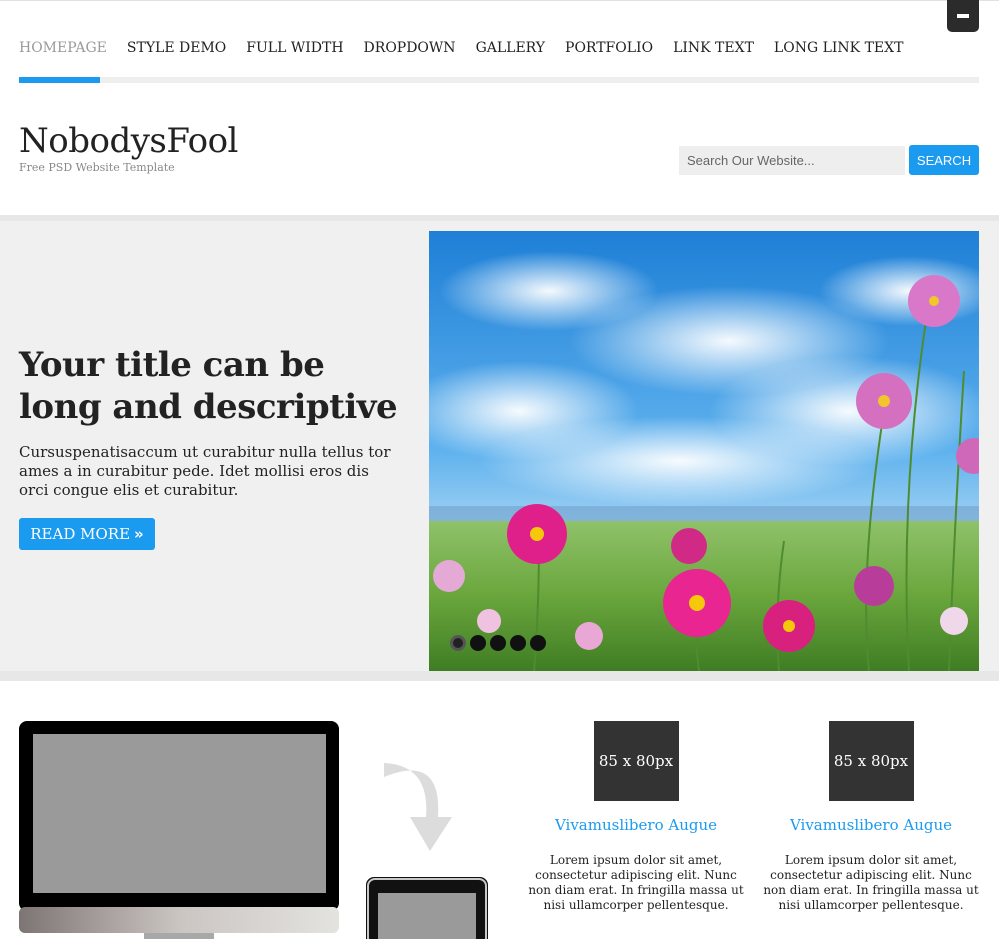 The height and width of the screenshot is (939, 999). I want to click on nav-item-style-demo: STYLE DEMO, so click(176, 51).